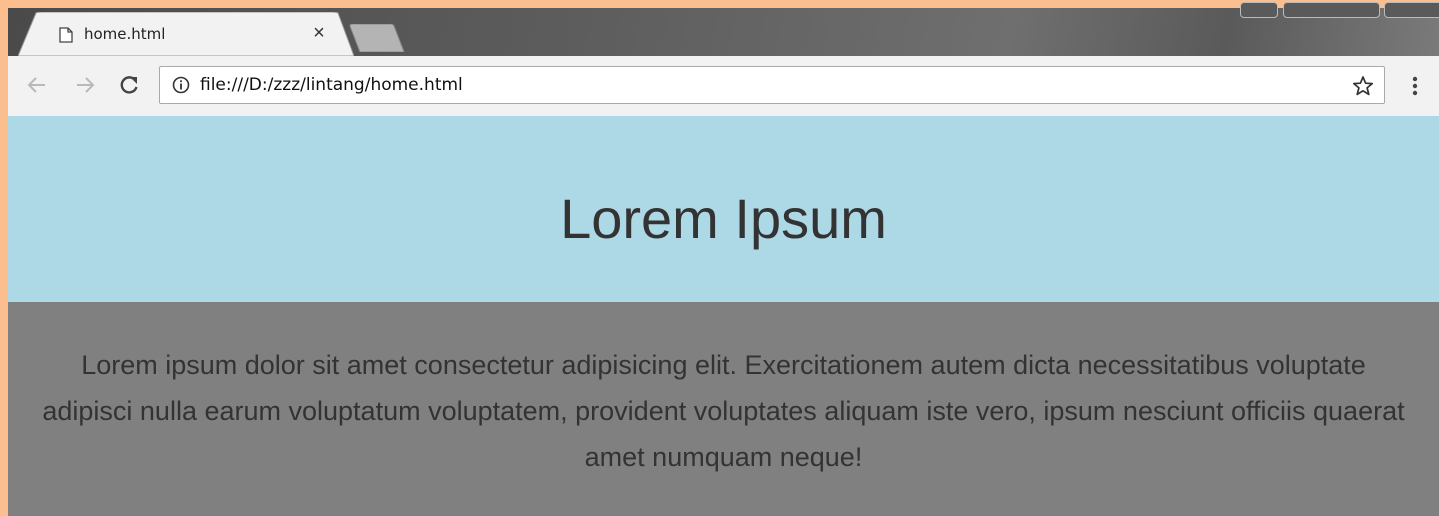 The image size is (1439, 516). I want to click on tab-close-icon: ×, so click(319, 33).